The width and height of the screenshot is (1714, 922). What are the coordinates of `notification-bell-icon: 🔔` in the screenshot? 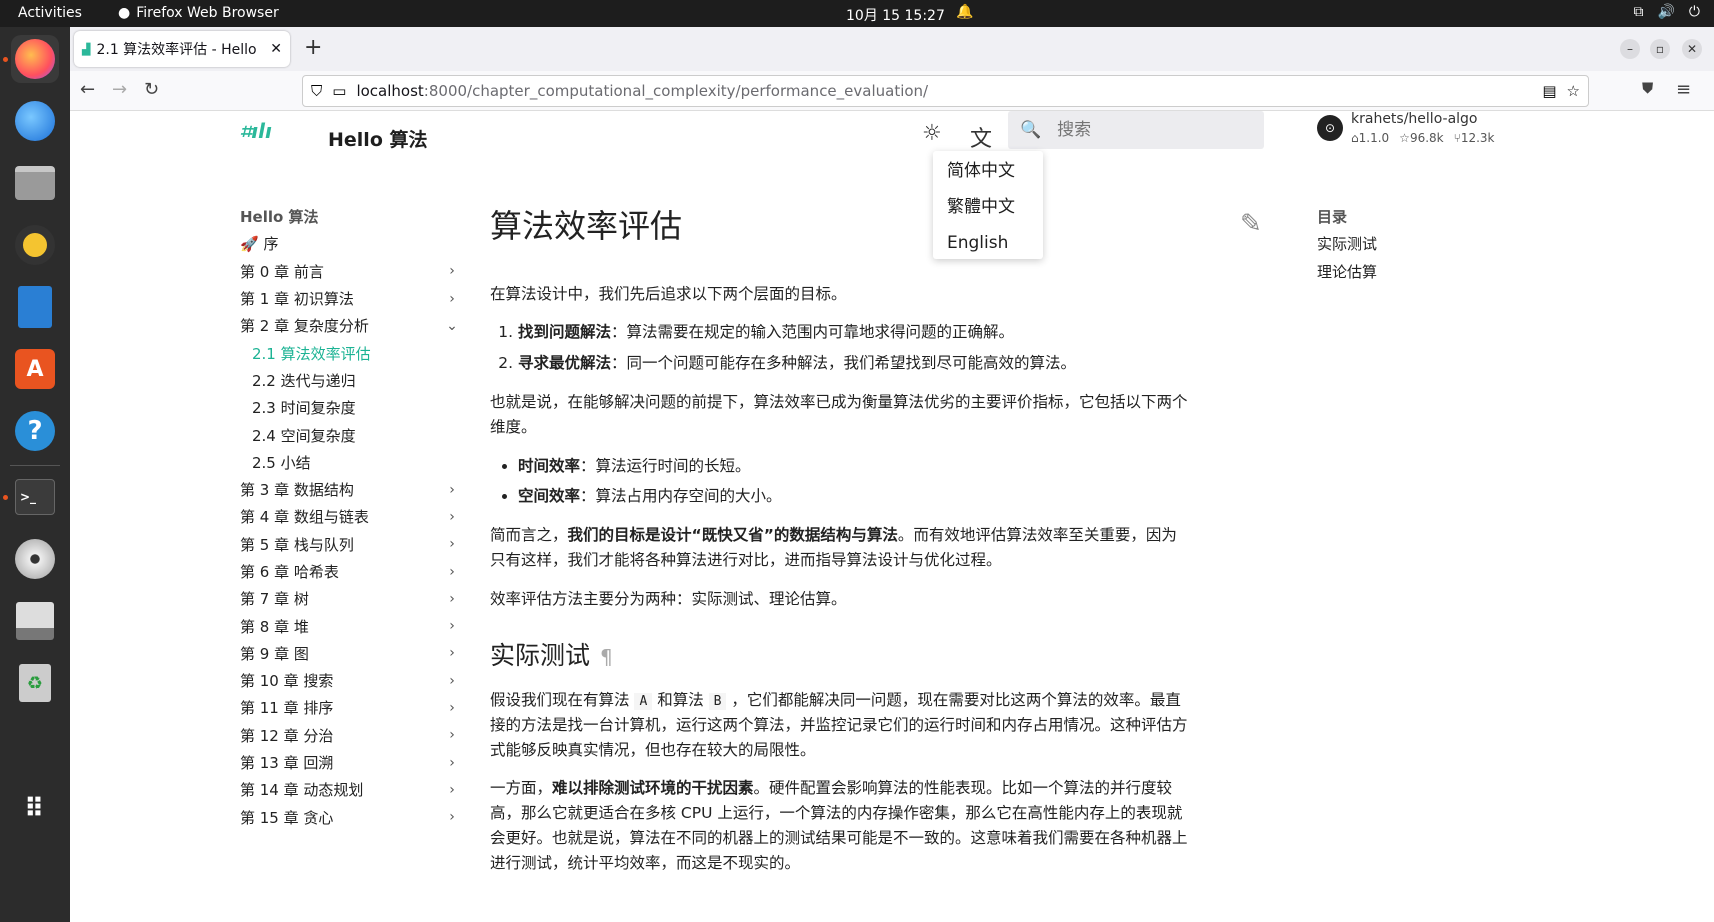 It's located at (964, 12).